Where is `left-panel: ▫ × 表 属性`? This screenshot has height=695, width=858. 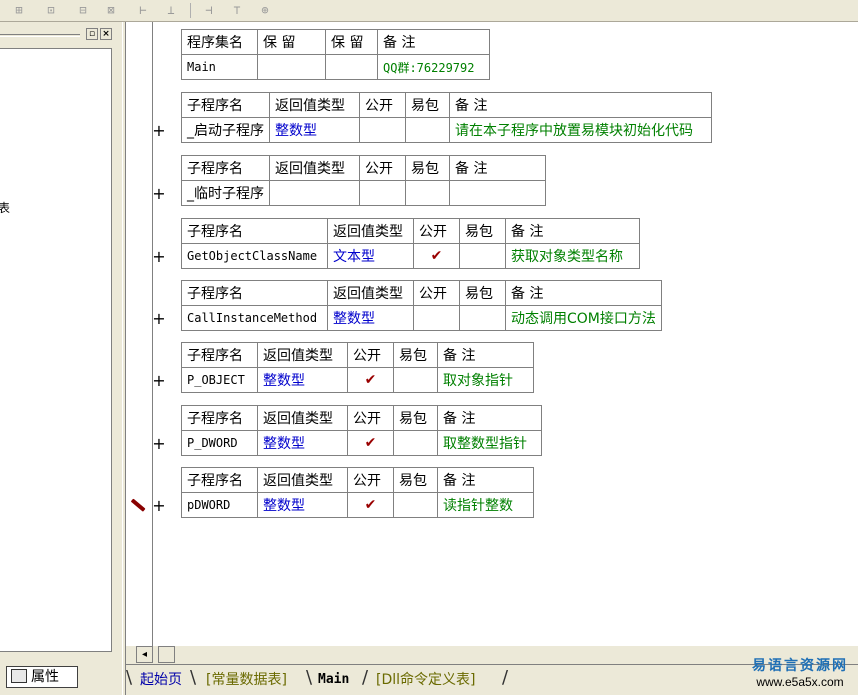 left-panel: ▫ × 表 属性 is located at coordinates (61, 358).